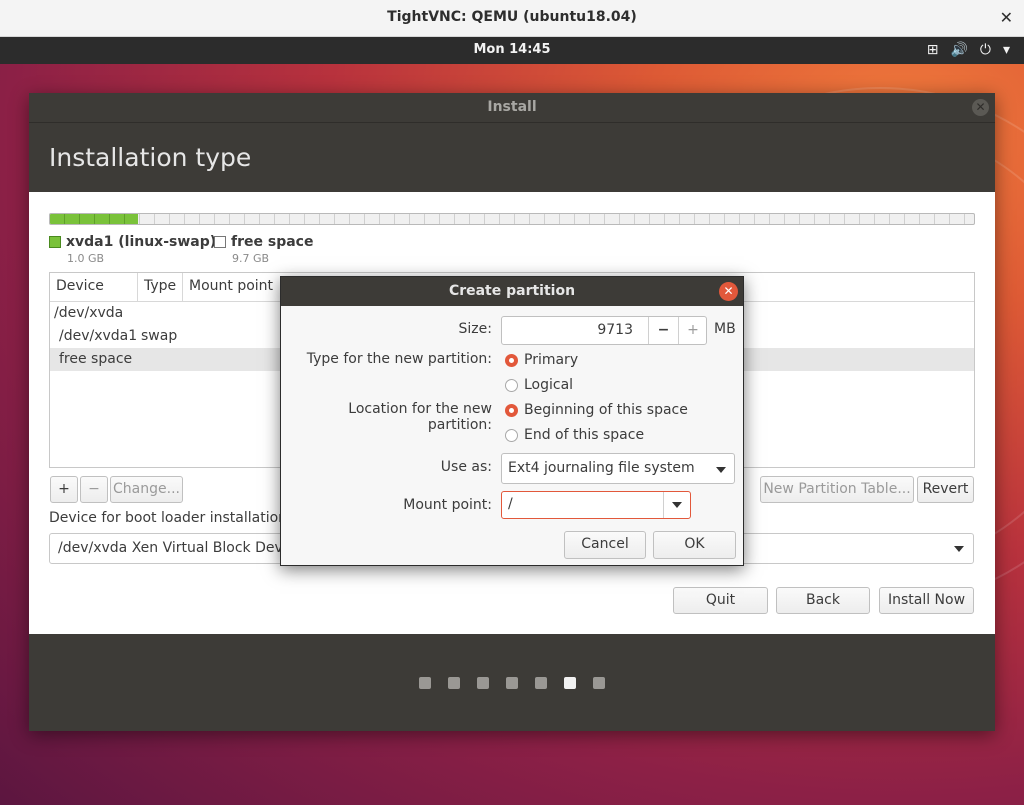 The image size is (1024, 805). Describe the element at coordinates (692, 330) in the screenshot. I see `size-increment-button: +` at that location.